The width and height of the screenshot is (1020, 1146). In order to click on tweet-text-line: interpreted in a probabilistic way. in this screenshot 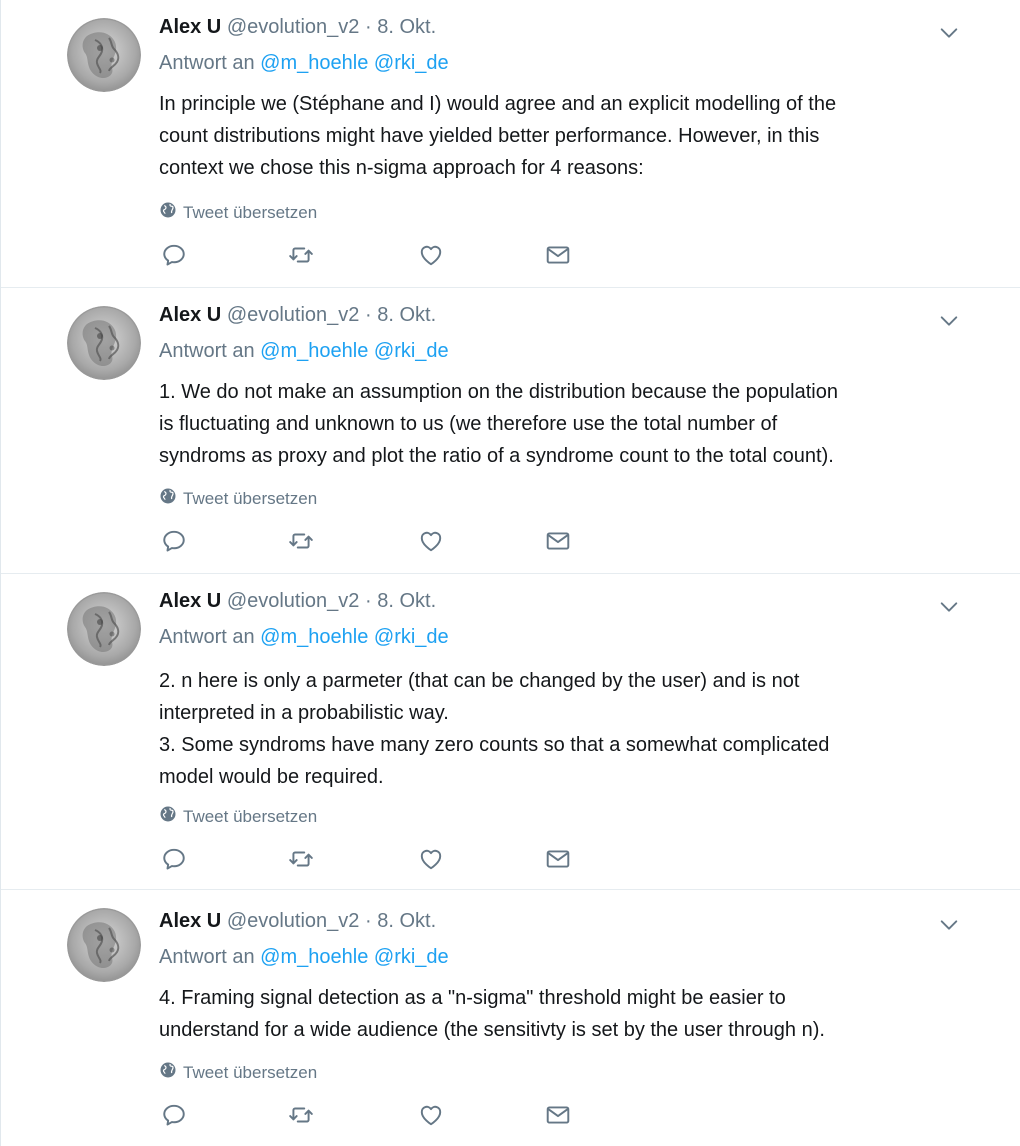, I will do `click(304, 713)`.